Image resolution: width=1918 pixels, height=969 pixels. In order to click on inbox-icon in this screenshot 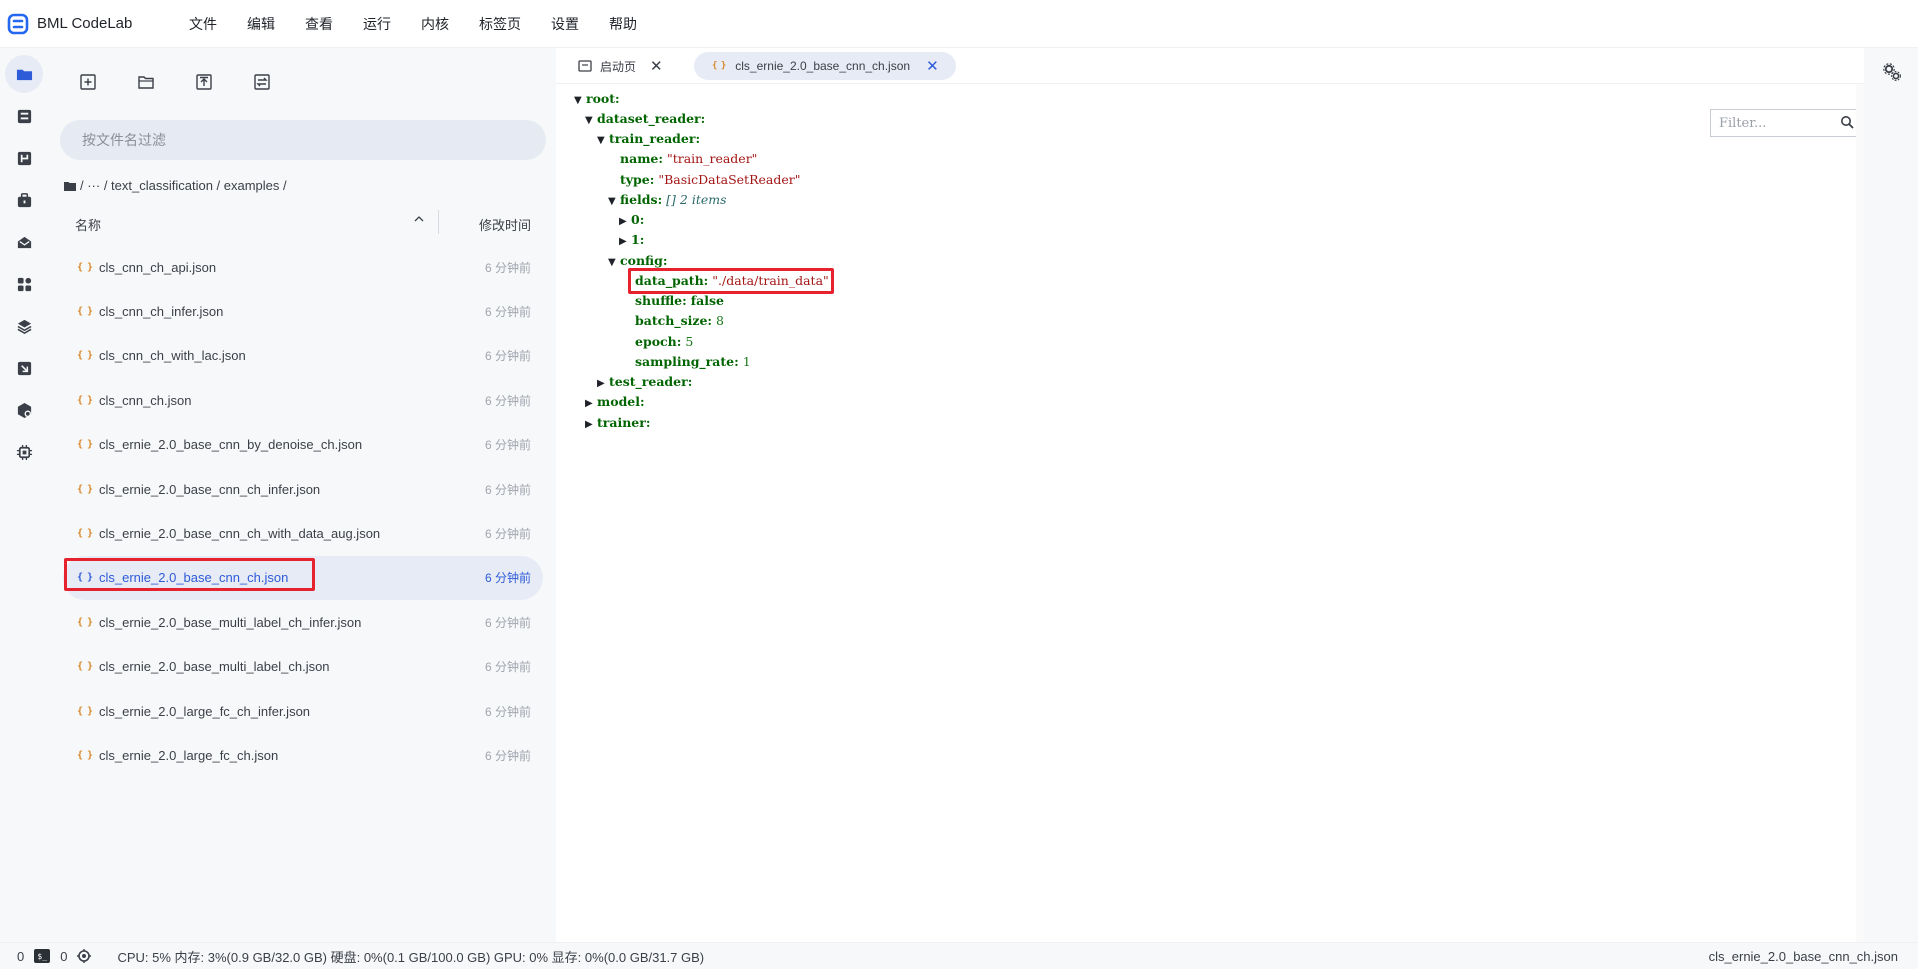, I will do `click(24, 242)`.